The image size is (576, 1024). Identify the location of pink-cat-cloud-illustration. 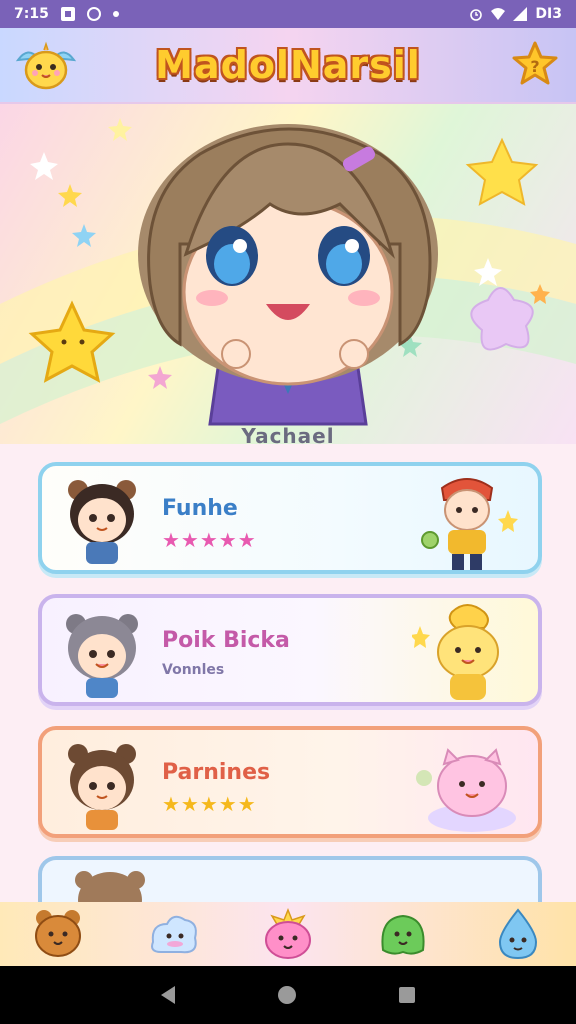
(466, 790).